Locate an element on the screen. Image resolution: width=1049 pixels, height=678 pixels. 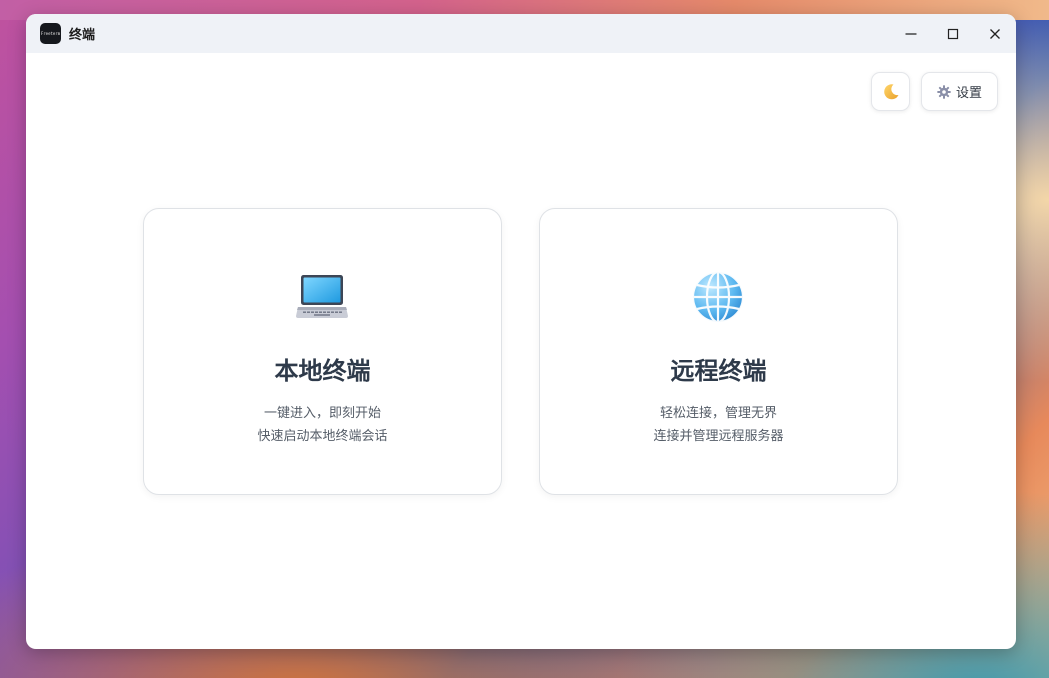
maximize-icon is located at coordinates (953, 33).